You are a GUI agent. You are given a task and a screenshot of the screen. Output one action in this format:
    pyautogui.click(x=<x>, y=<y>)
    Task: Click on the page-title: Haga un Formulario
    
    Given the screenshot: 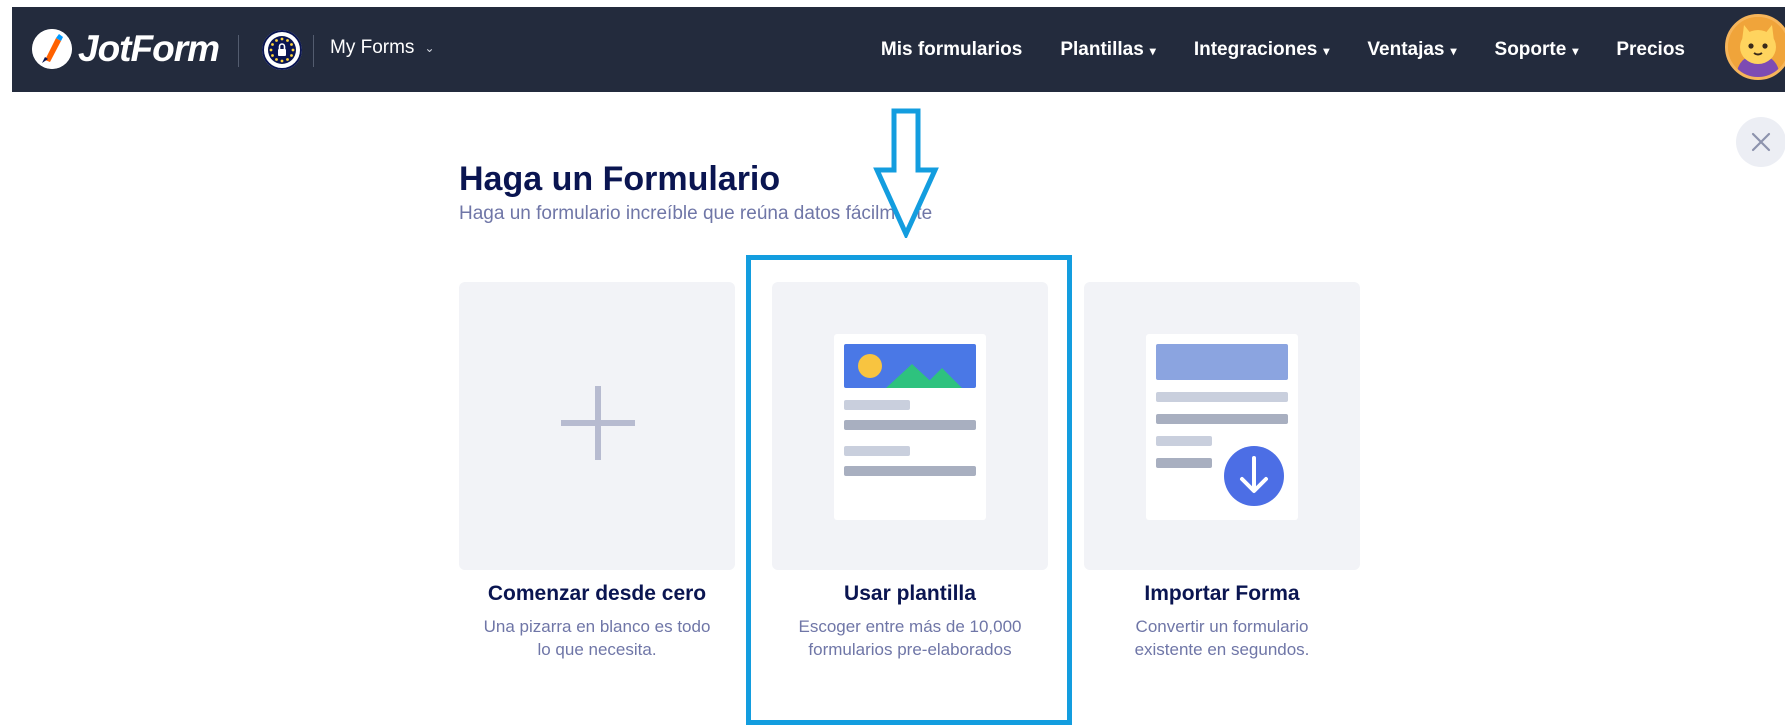 What is the action you would take?
    pyautogui.click(x=620, y=179)
    